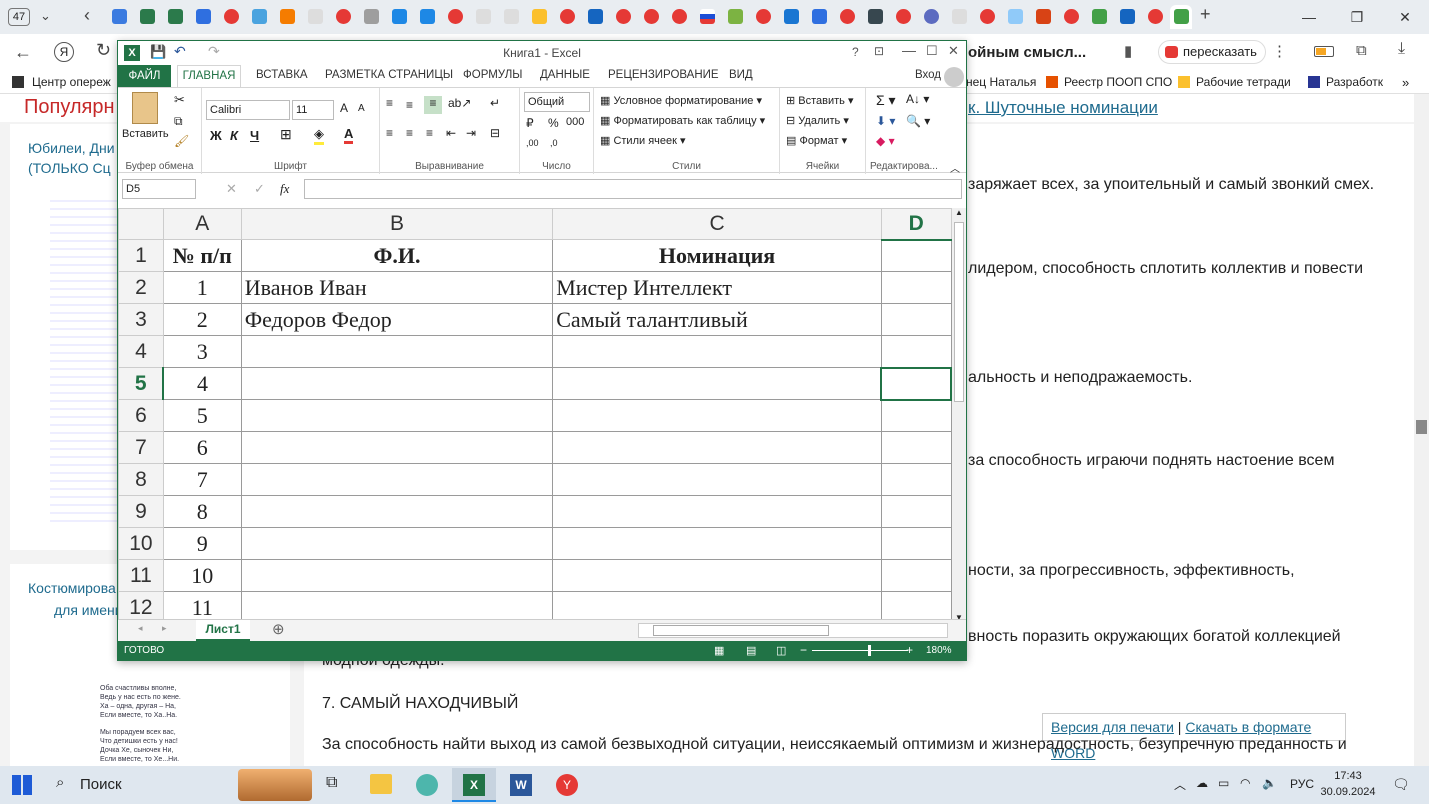 This screenshot has width=1429, height=804. What do you see at coordinates (681, 100) in the screenshot?
I see `conditional-format-button: ▦ Условное форматирование ▾` at bounding box center [681, 100].